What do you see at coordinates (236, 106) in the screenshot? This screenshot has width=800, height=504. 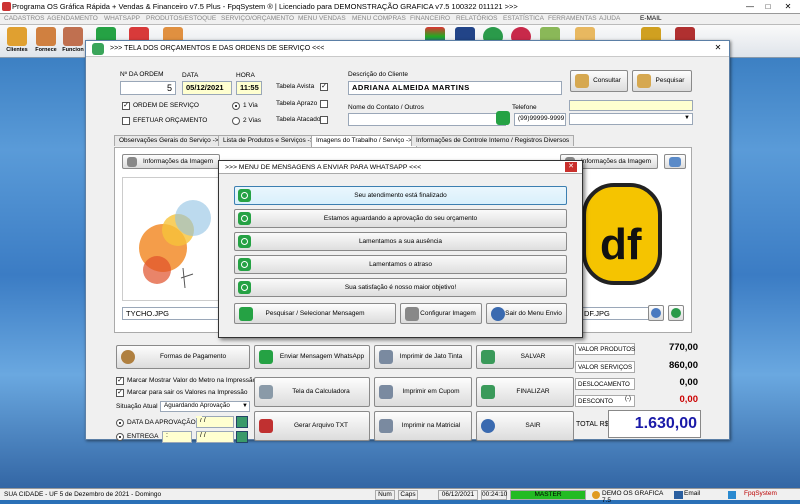 I see `via1-radio` at bounding box center [236, 106].